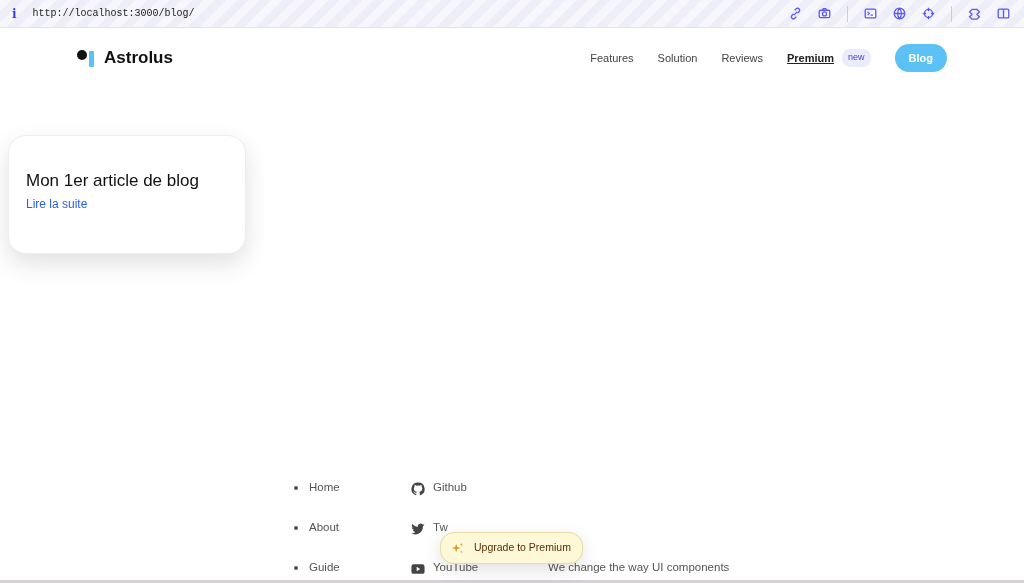  Describe the element at coordinates (457, 548) in the screenshot. I see `sparkles-icon` at that location.